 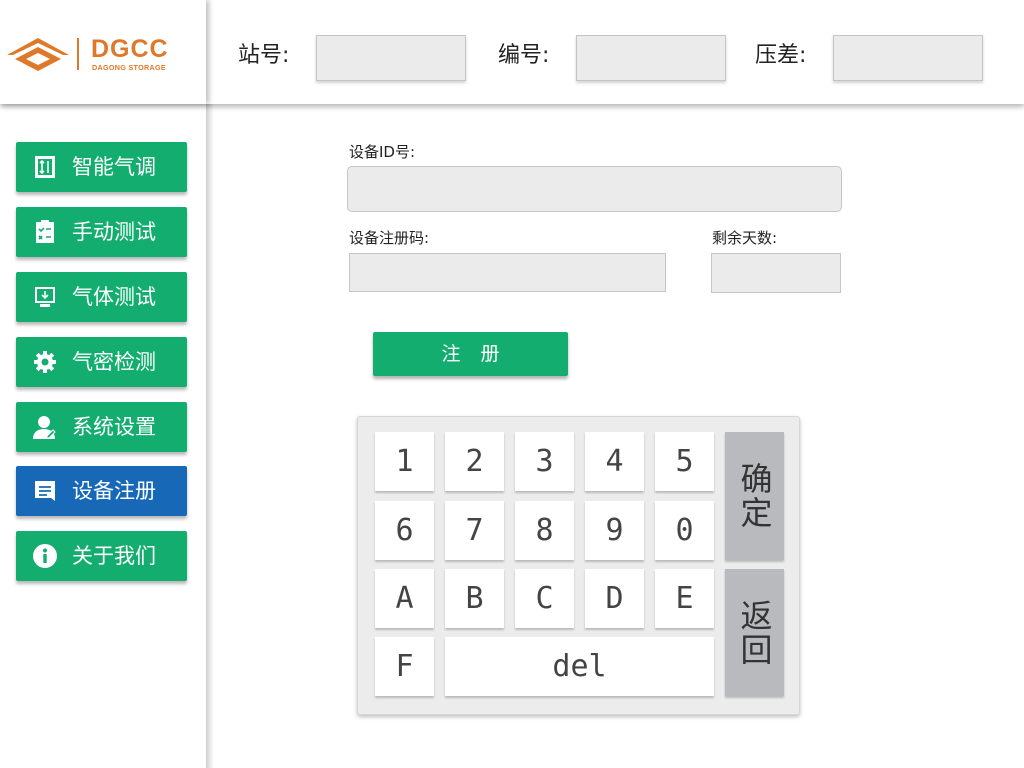 What do you see at coordinates (684, 530) in the screenshot?
I see `key-0: 0` at bounding box center [684, 530].